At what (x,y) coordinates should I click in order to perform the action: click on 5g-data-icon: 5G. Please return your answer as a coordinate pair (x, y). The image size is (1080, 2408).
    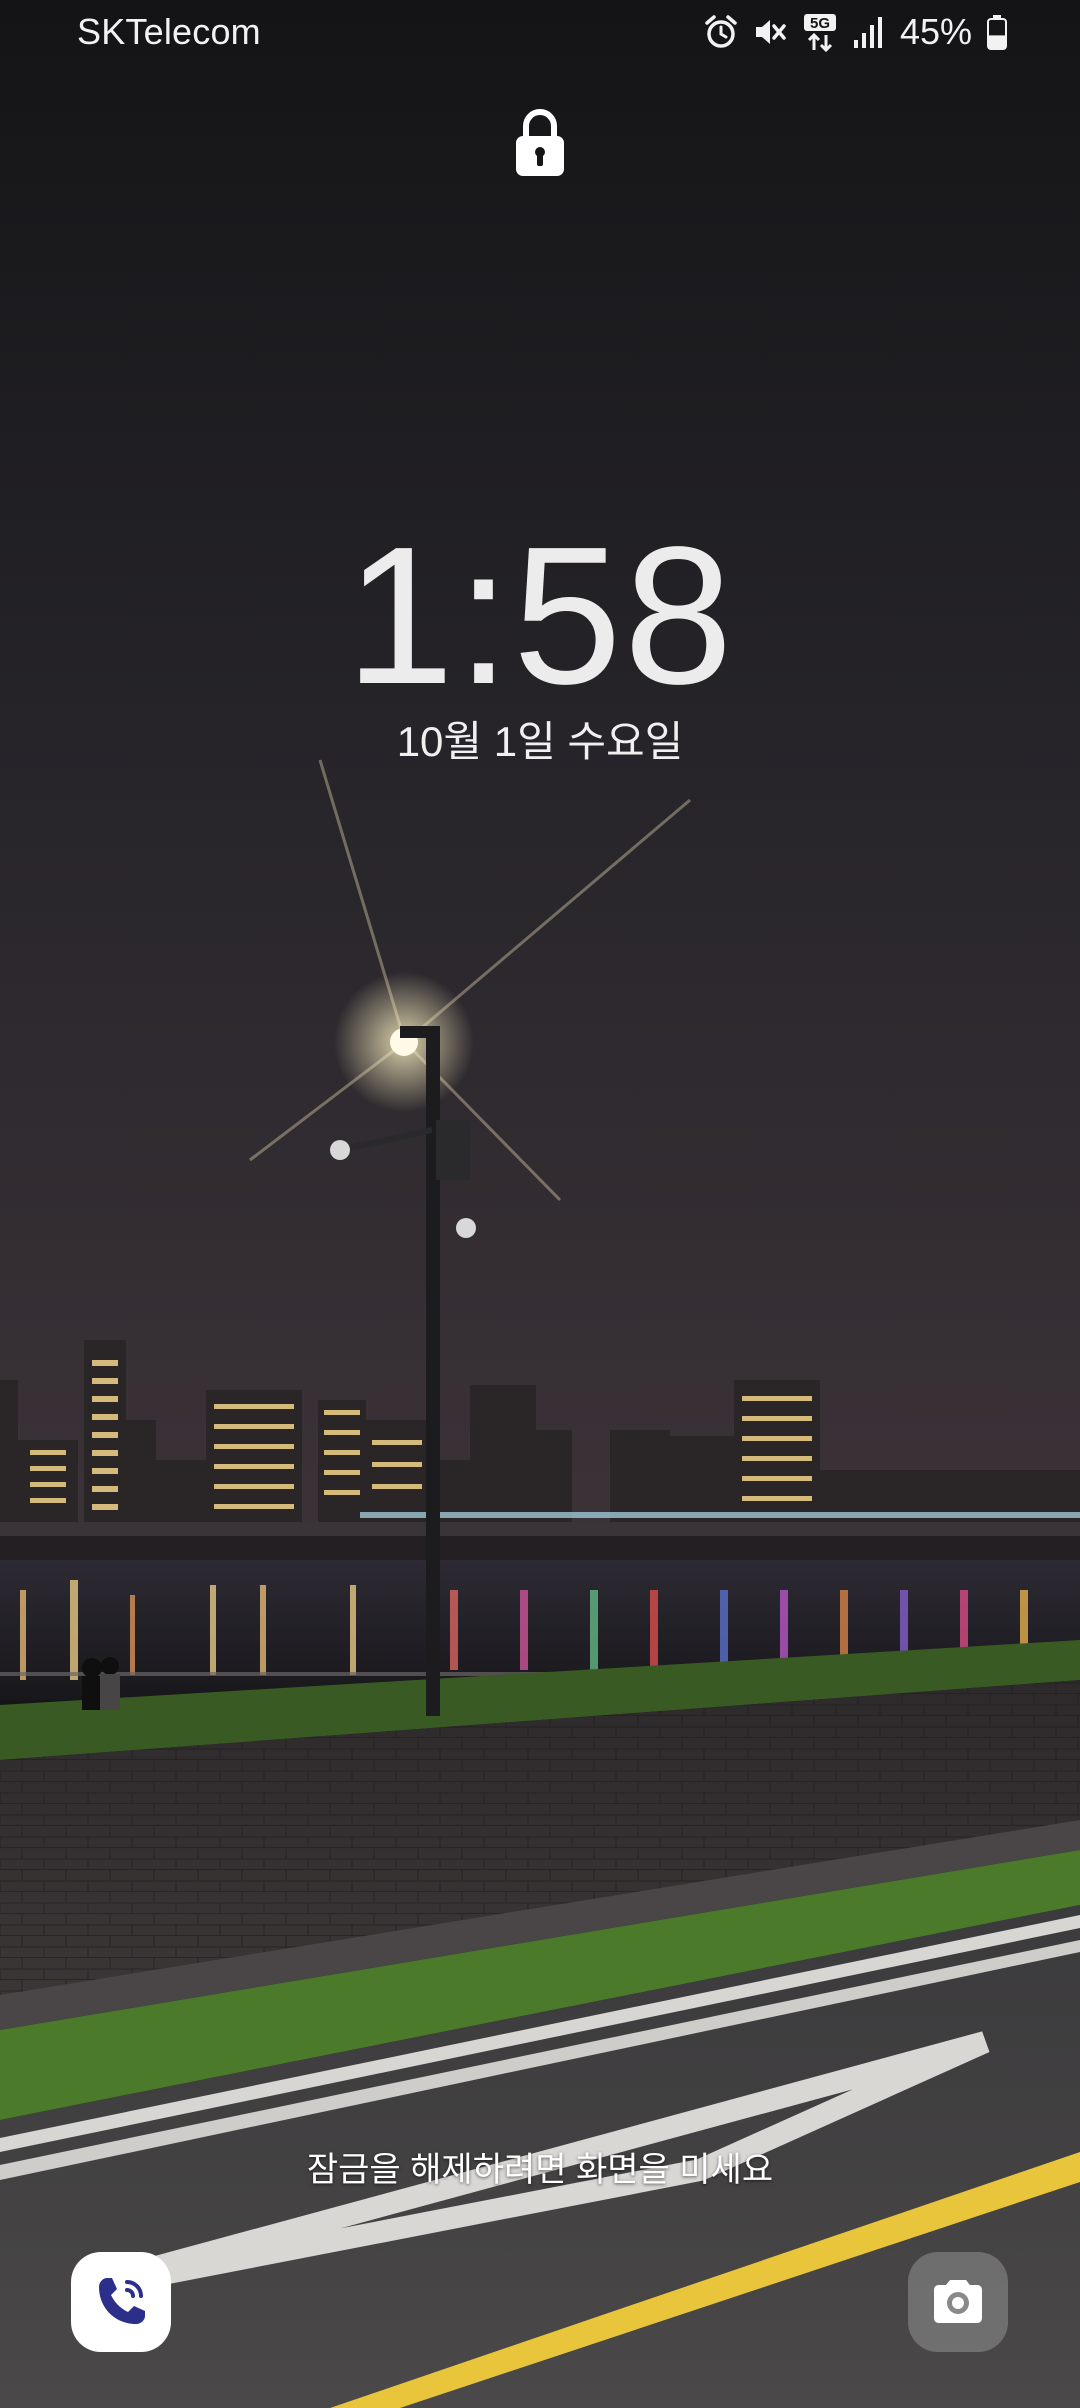
    Looking at the image, I should click on (819, 33).